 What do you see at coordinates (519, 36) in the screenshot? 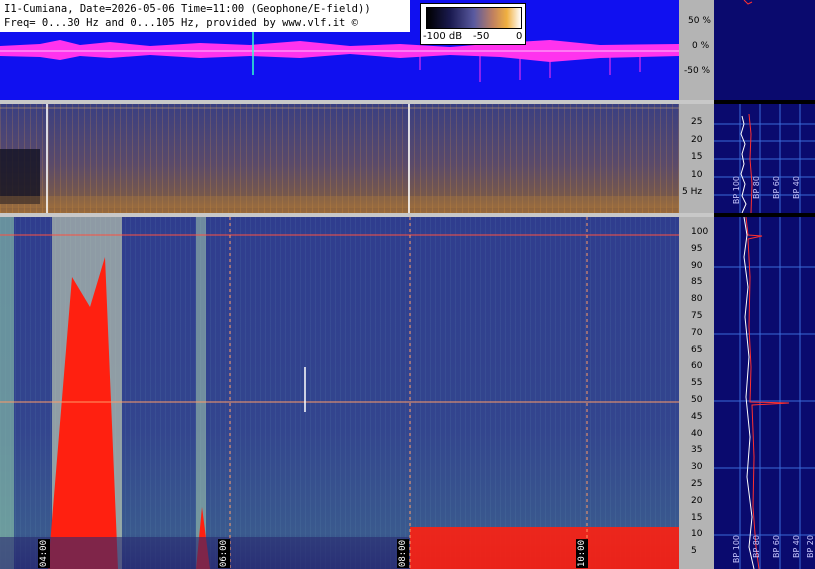
I see `legend-high: 0` at bounding box center [519, 36].